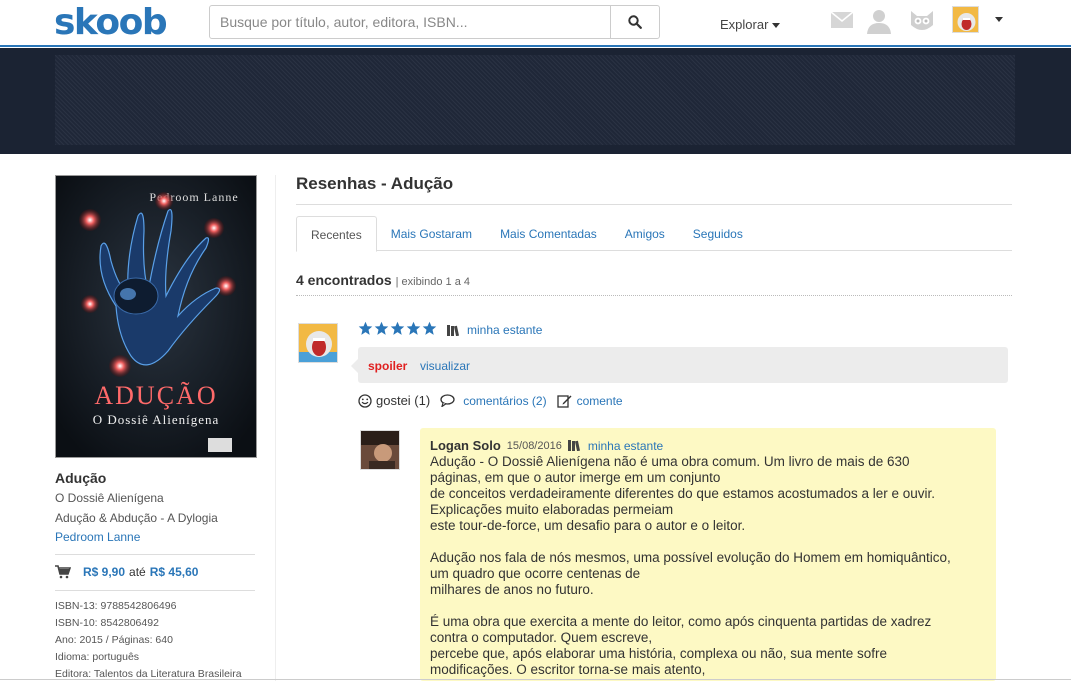 The width and height of the screenshot is (1071, 681). I want to click on search-button, so click(635, 22).